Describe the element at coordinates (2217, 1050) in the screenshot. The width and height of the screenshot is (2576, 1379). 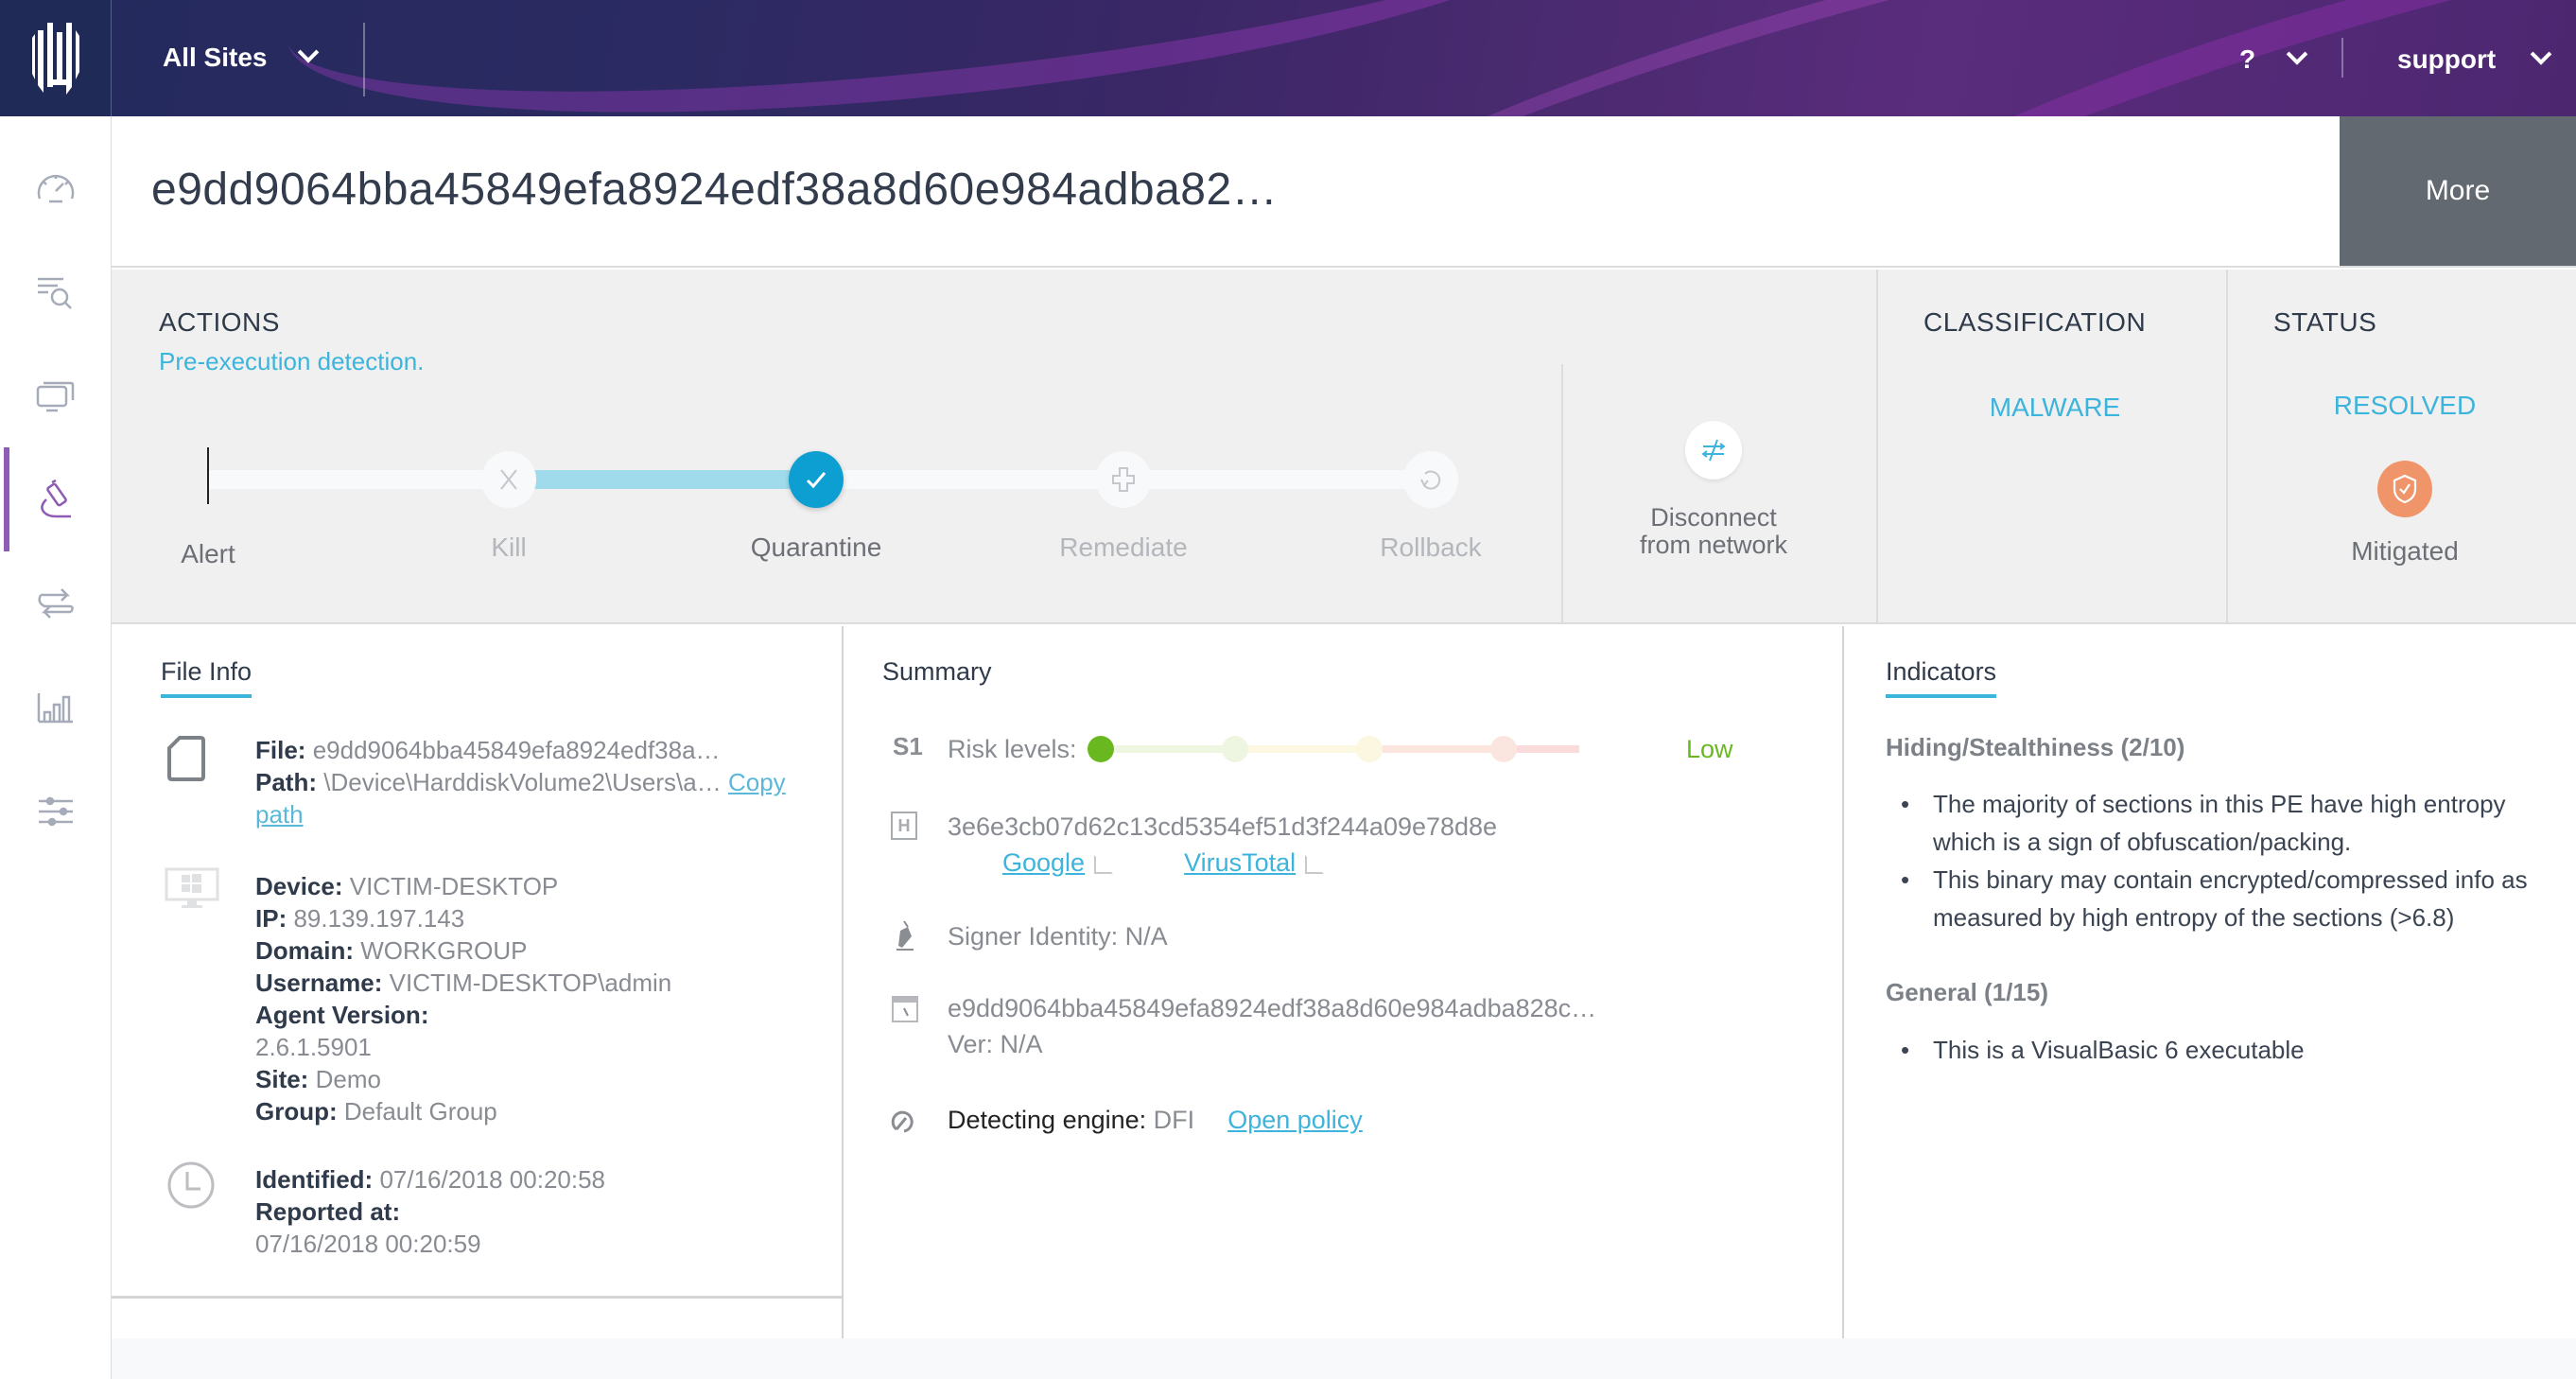
I see `indicator-item: This is a VisualBasic 6 executable` at that location.